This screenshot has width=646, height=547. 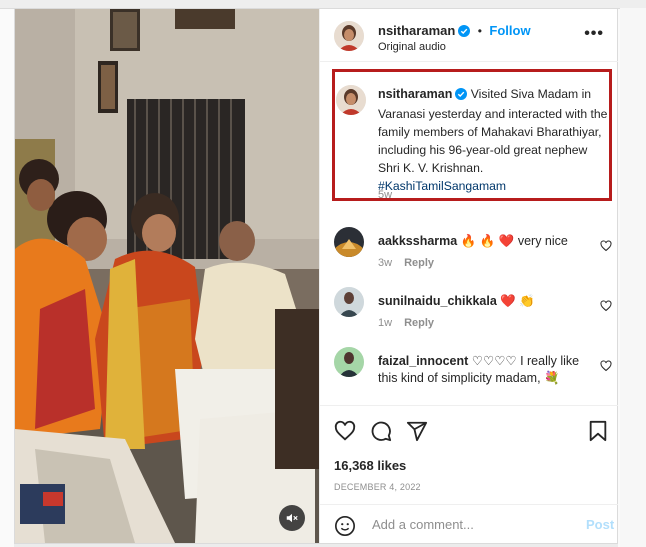 I want to click on speaker-muted-icon, so click(x=292, y=518).